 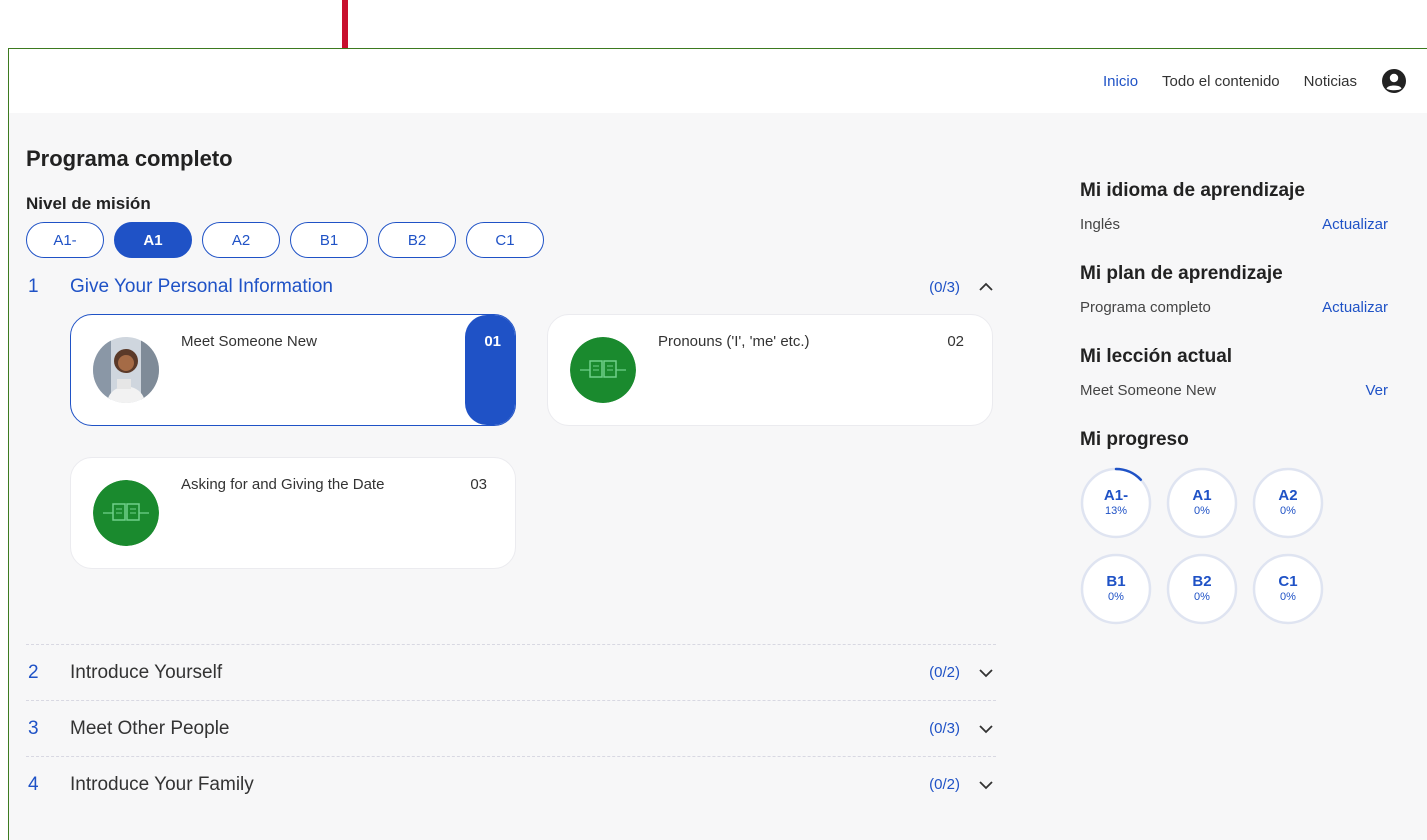 What do you see at coordinates (1148, 390) in the screenshot?
I see `current-lesson-value: Meet Someone New` at bounding box center [1148, 390].